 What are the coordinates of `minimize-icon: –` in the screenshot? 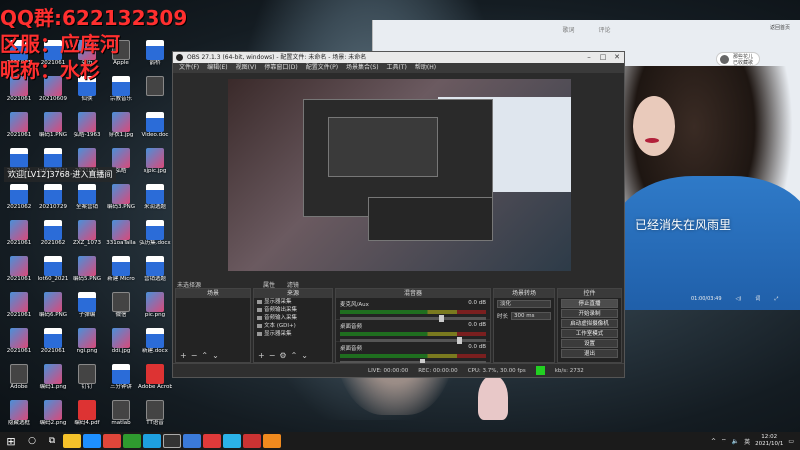 It's located at (589, 57).